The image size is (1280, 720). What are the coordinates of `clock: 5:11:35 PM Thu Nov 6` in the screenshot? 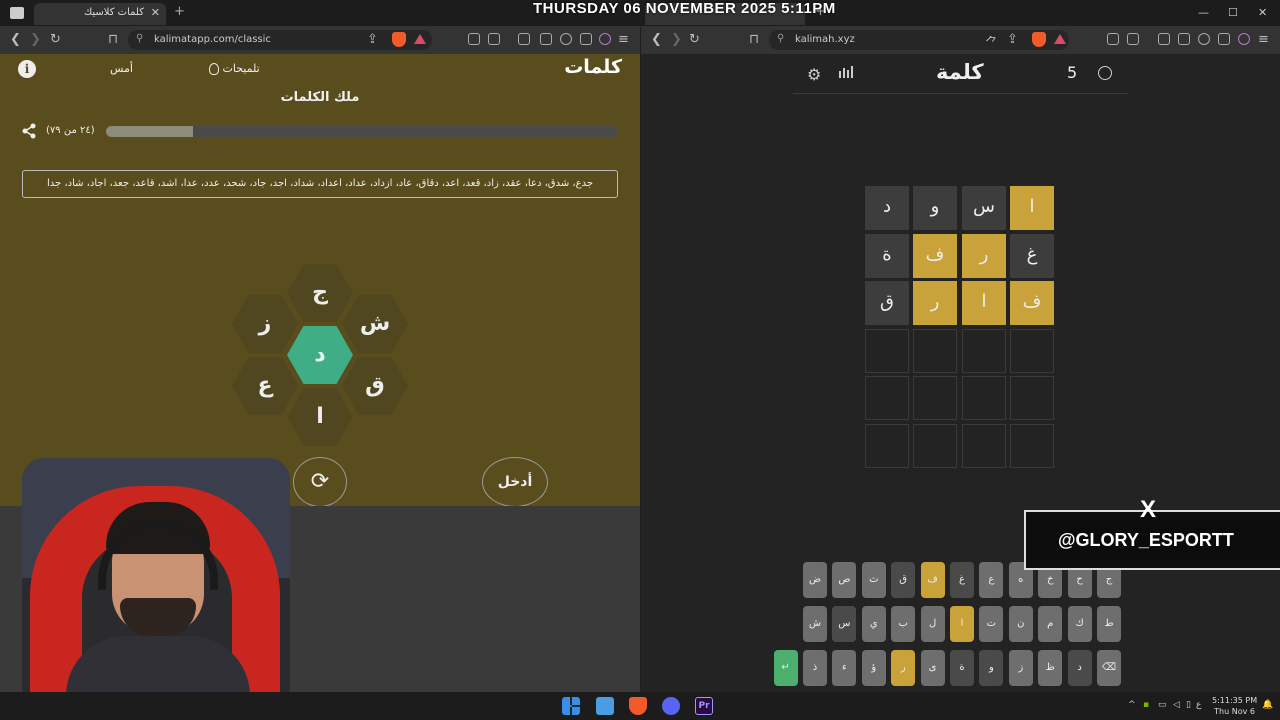 It's located at (1234, 706).